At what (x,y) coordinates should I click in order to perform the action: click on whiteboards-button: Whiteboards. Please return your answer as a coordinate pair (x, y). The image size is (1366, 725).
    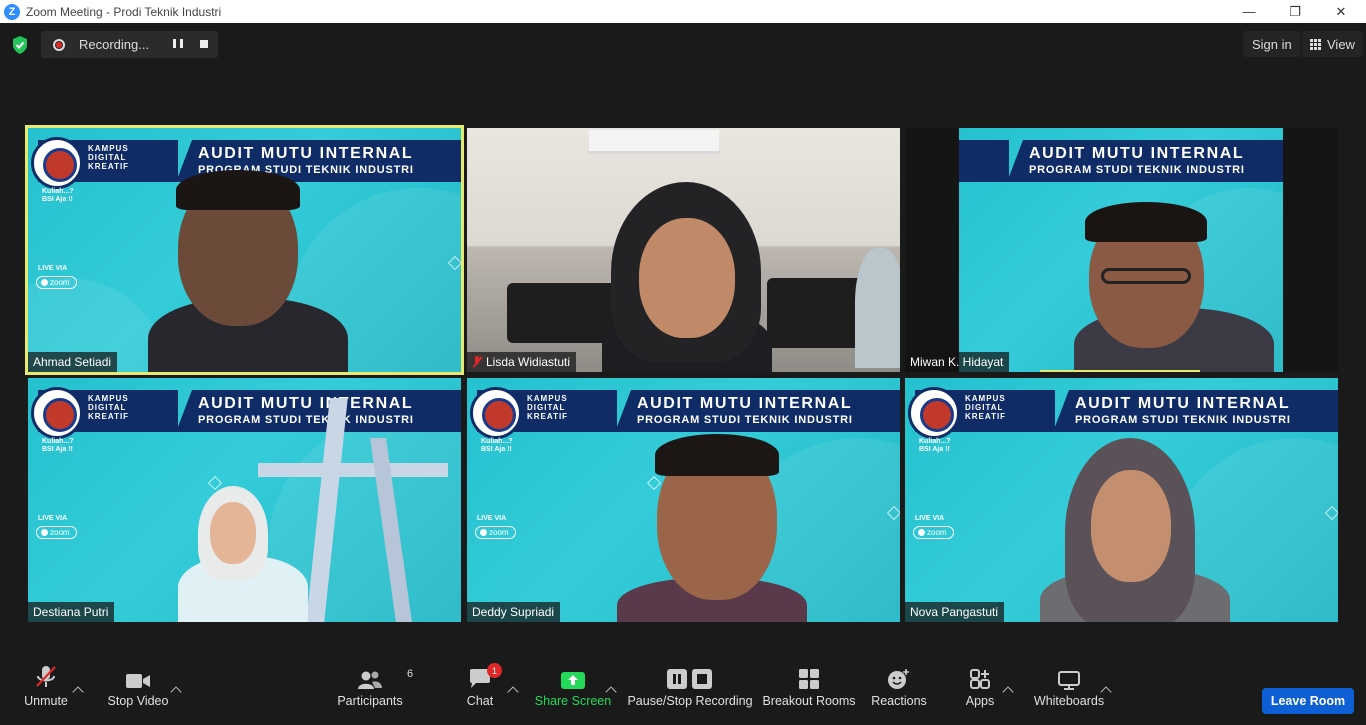
    Looking at the image, I should click on (1069, 692).